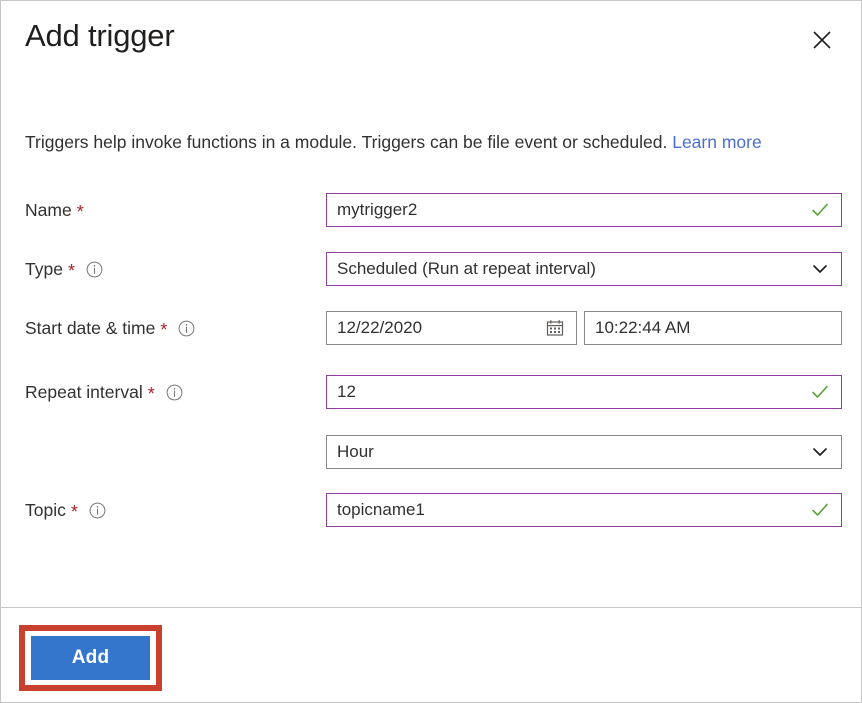  What do you see at coordinates (713, 328) in the screenshot?
I see `start-time-input: 10:22:44 AM` at bounding box center [713, 328].